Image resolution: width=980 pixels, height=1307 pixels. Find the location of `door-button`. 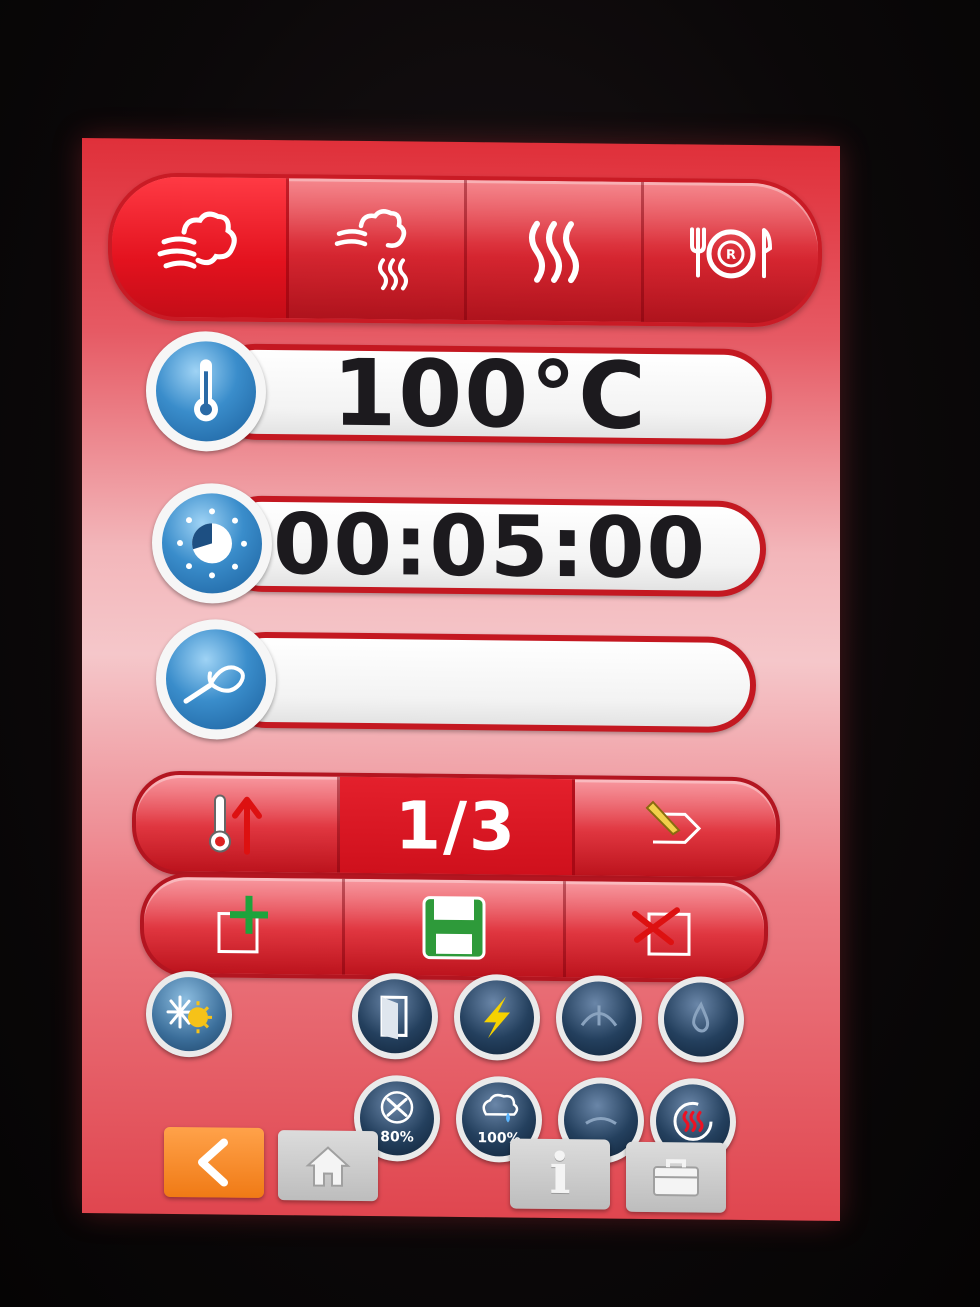

door-button is located at coordinates (395, 1016).